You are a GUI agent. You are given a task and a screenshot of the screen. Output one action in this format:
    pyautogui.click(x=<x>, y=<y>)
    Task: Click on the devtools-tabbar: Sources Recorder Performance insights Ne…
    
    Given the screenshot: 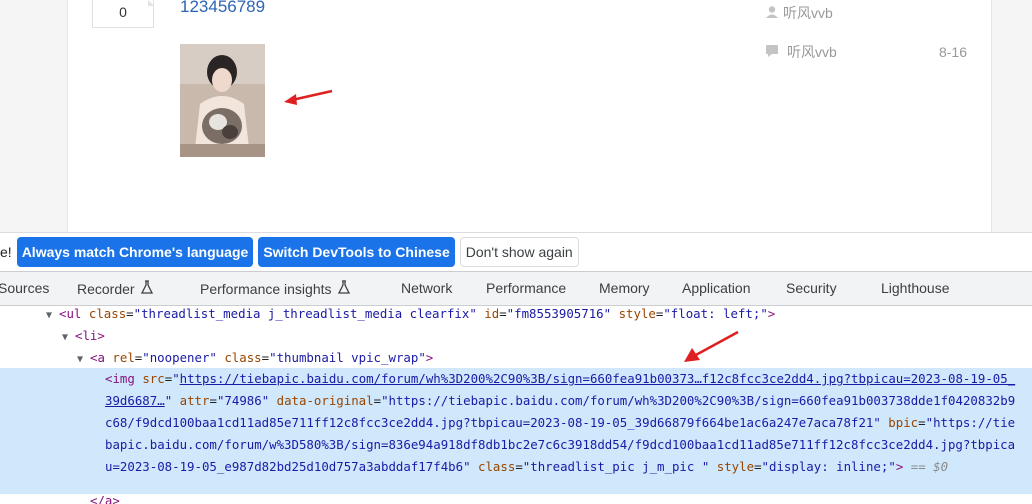 What is the action you would take?
    pyautogui.click(x=516, y=288)
    